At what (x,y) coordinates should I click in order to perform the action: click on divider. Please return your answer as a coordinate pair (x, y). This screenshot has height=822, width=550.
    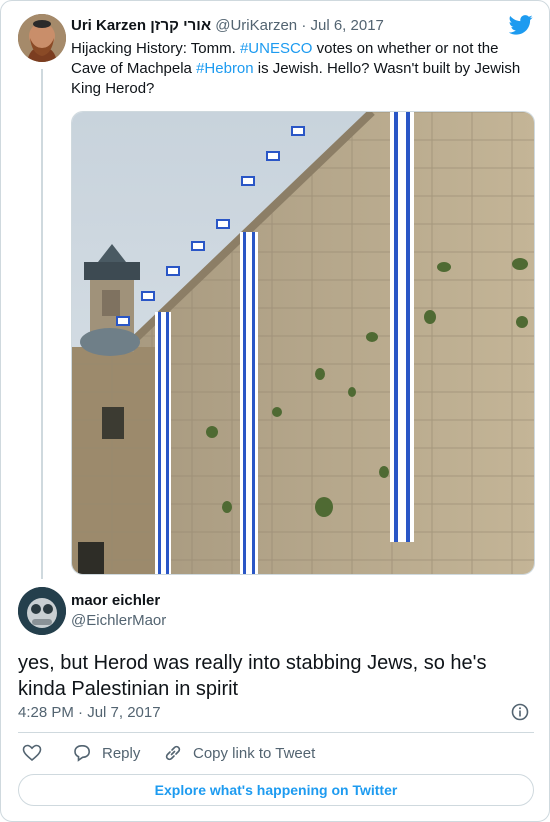
    Looking at the image, I should click on (276, 732).